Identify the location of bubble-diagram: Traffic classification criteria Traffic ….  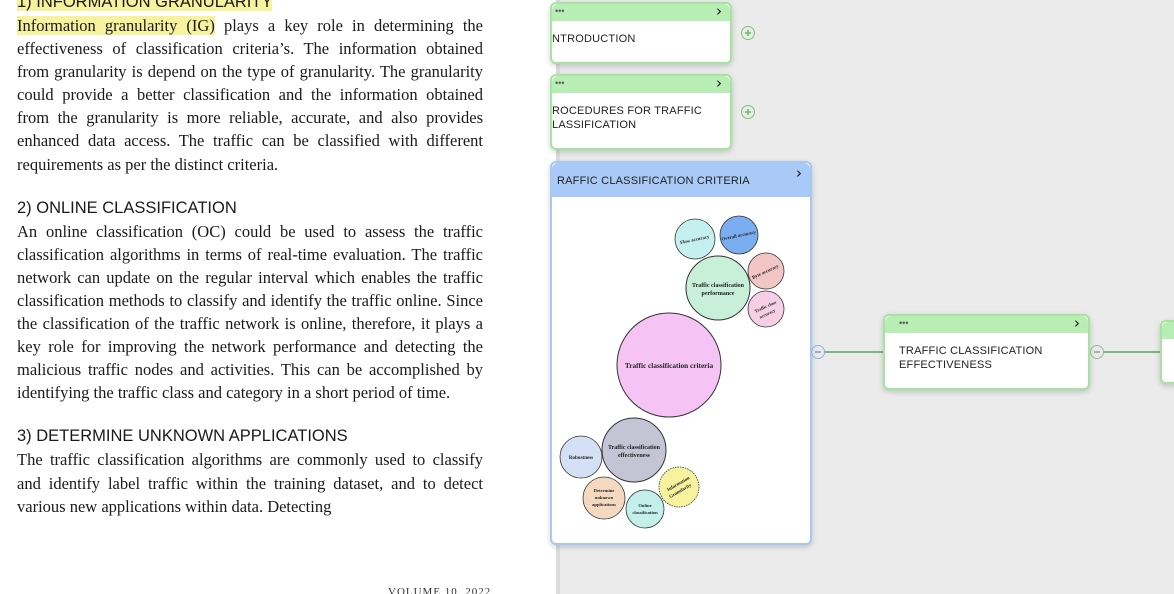
(672, 372).